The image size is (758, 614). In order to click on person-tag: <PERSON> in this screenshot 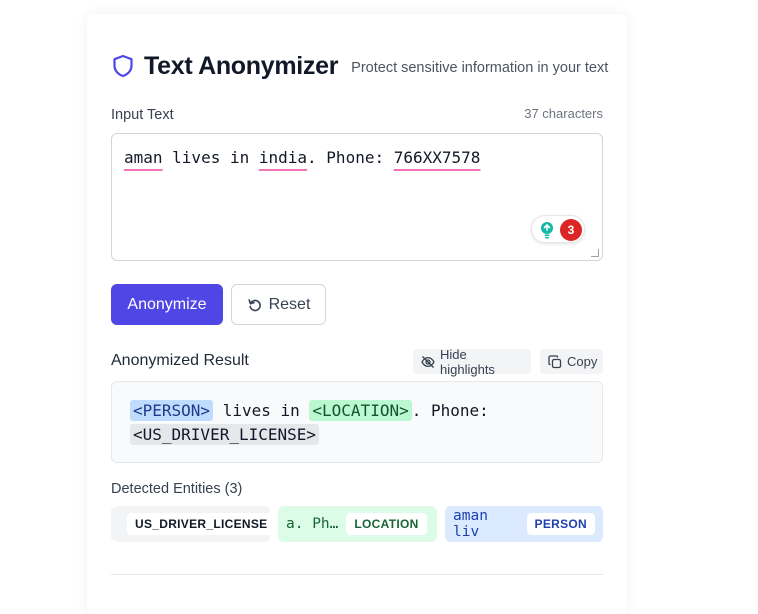, I will do `click(172, 410)`.